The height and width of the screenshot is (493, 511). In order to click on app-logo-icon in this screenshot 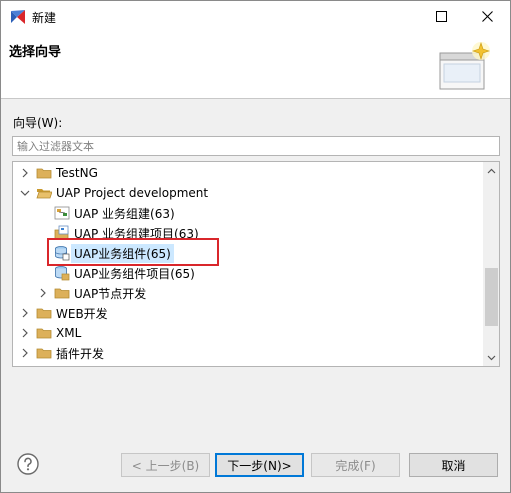, I will do `click(18, 17)`.